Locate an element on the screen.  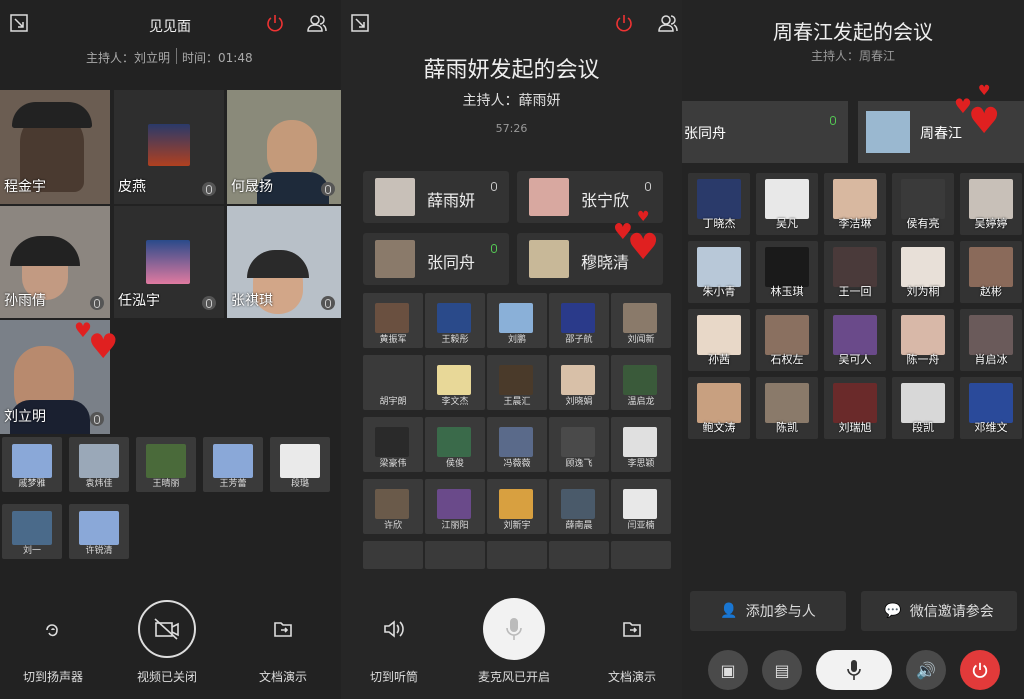
participant-thumb: 李洁琳 is located at coordinates (855, 204).